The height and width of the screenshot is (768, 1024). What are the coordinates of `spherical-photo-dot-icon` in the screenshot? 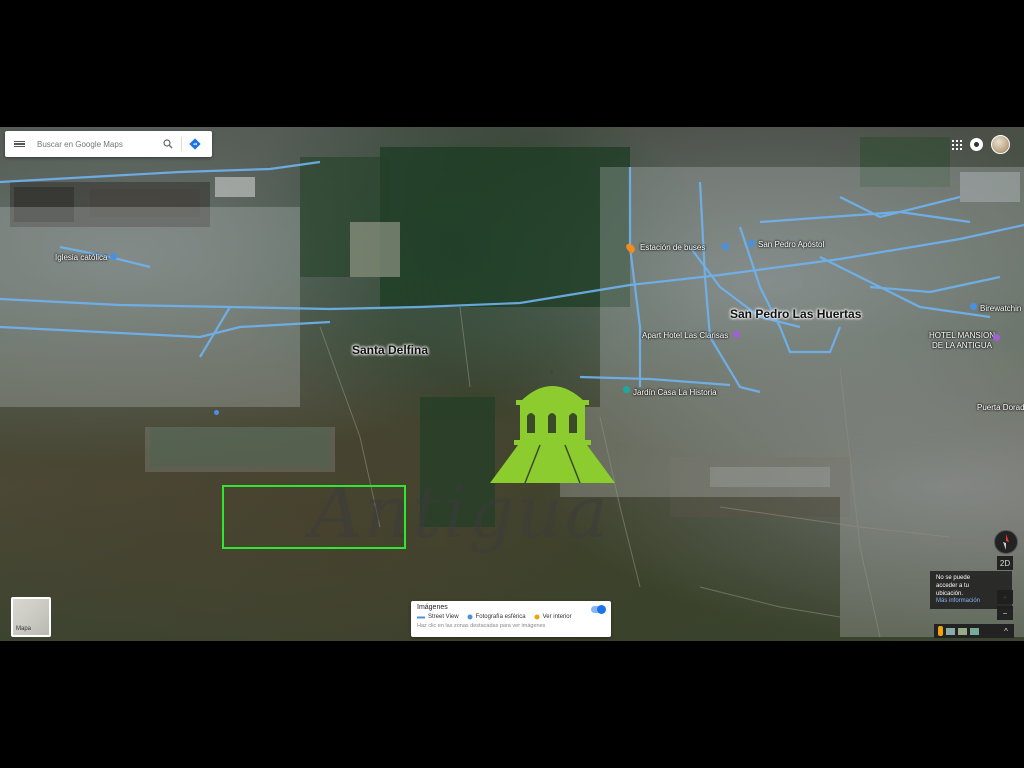 It's located at (470, 617).